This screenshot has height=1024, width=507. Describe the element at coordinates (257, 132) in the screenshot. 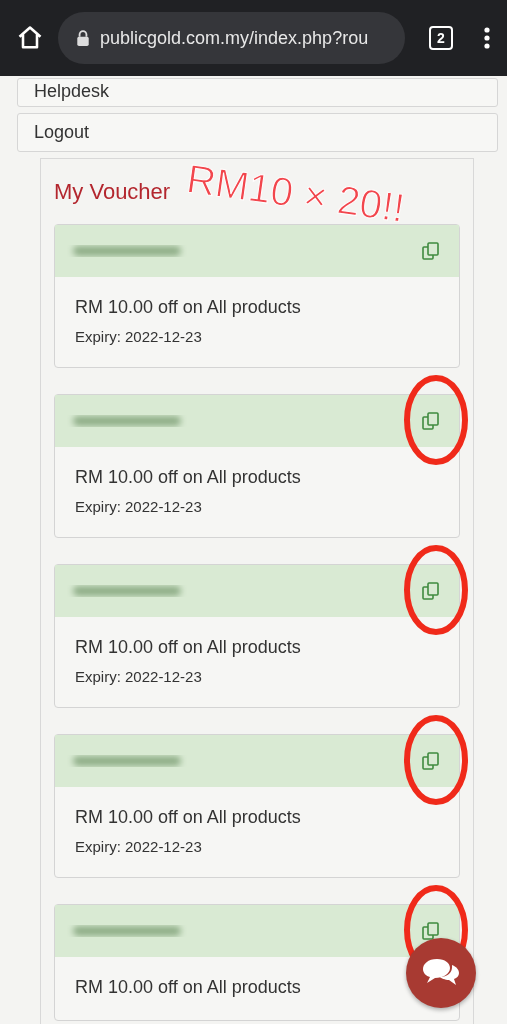

I see `menu-item: Logout` at that location.